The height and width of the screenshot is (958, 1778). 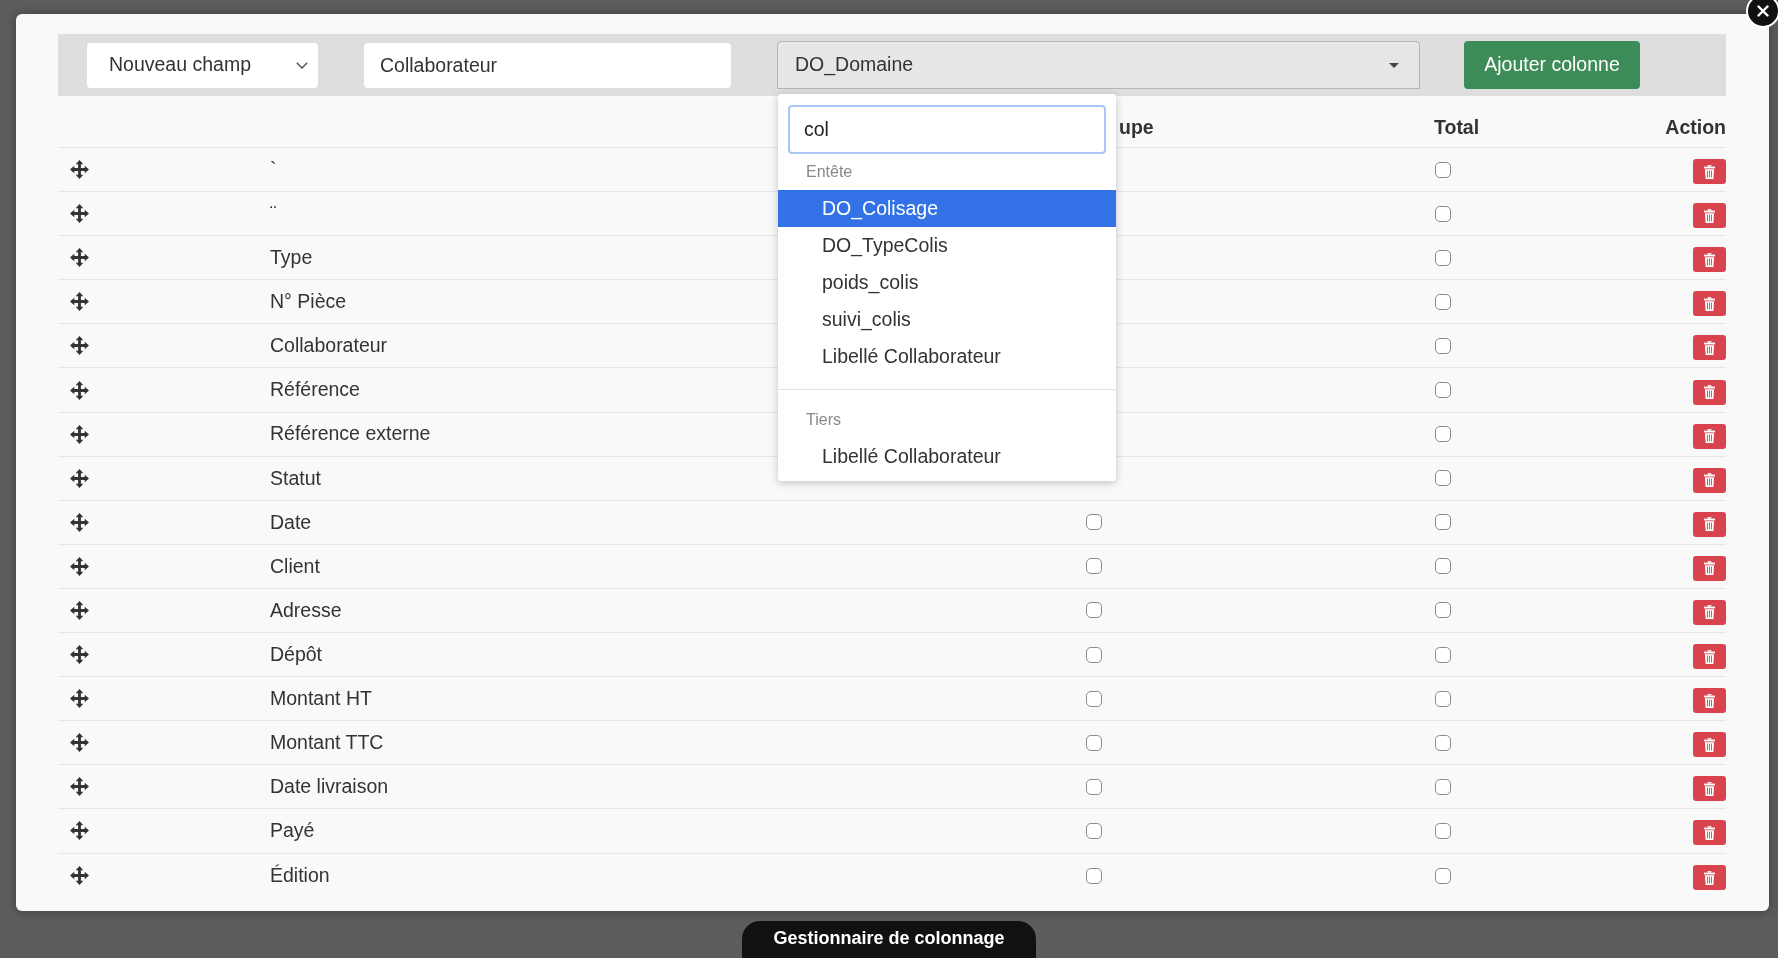 What do you see at coordinates (302, 65) in the screenshot?
I see `chevron-icon` at bounding box center [302, 65].